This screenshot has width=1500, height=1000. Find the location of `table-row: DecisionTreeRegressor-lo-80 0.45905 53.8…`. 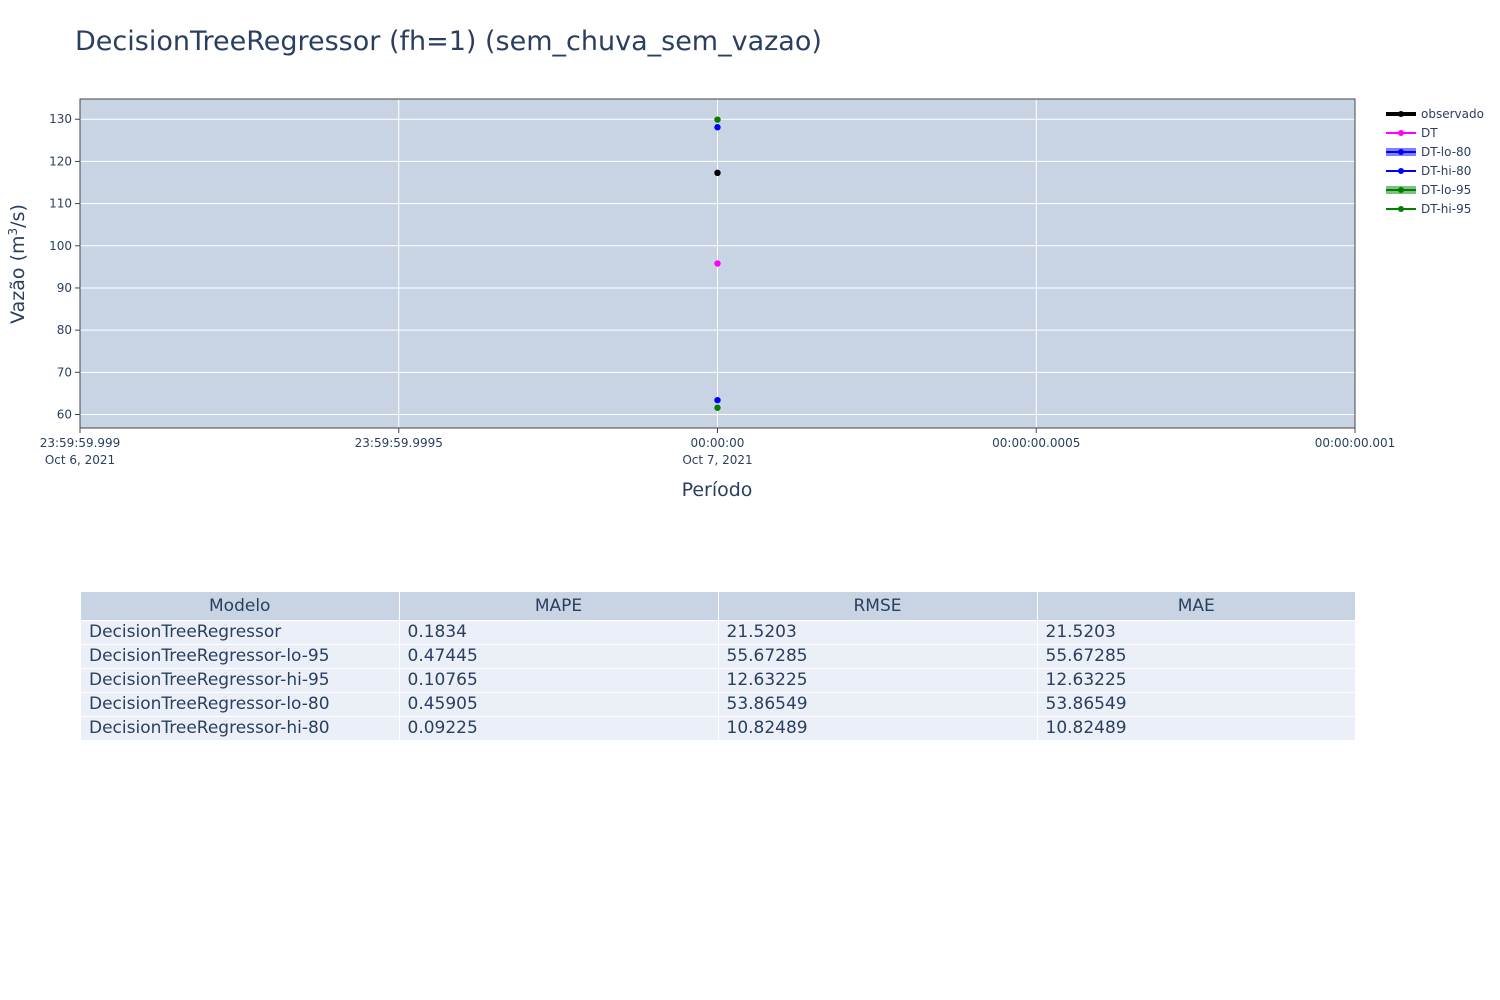

table-row: DecisionTreeRegressor-lo-80 0.45905 53.8… is located at coordinates (718, 704).